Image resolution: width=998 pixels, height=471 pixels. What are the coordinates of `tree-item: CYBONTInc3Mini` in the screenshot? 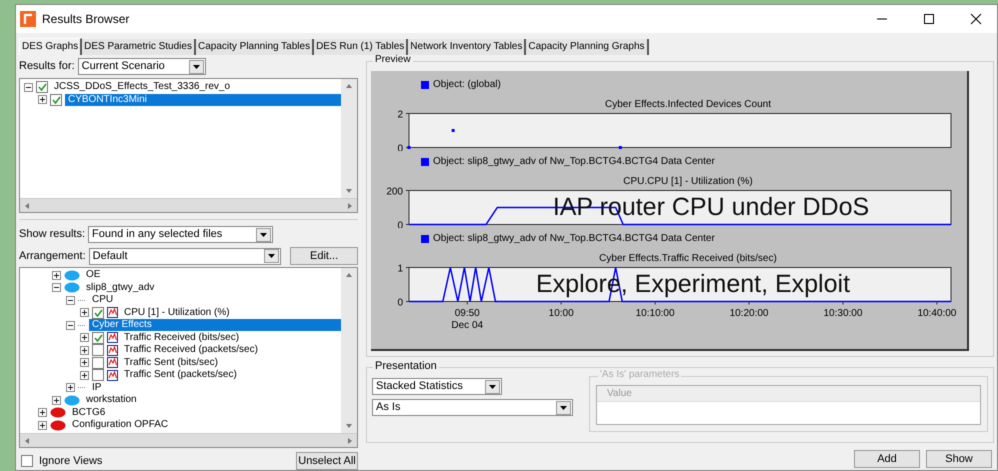 It's located at (203, 100).